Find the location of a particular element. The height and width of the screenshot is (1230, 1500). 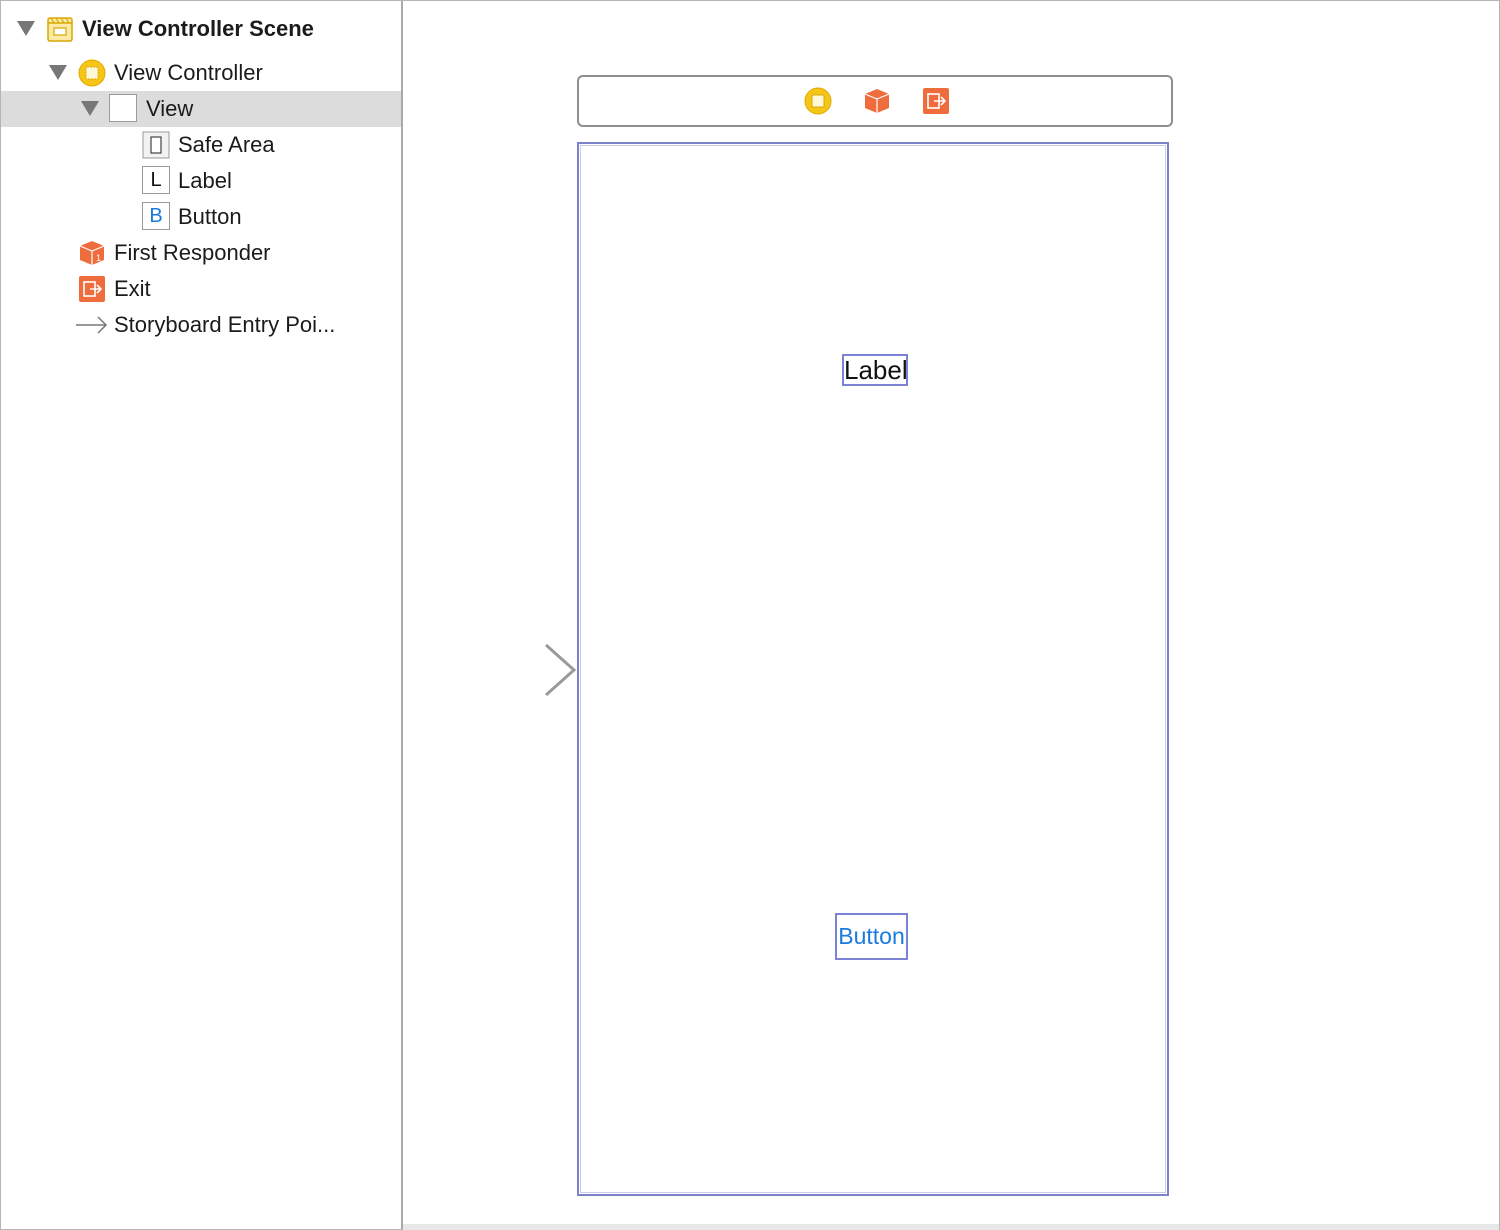

outline-item-label-element: L Label is located at coordinates (201, 181).